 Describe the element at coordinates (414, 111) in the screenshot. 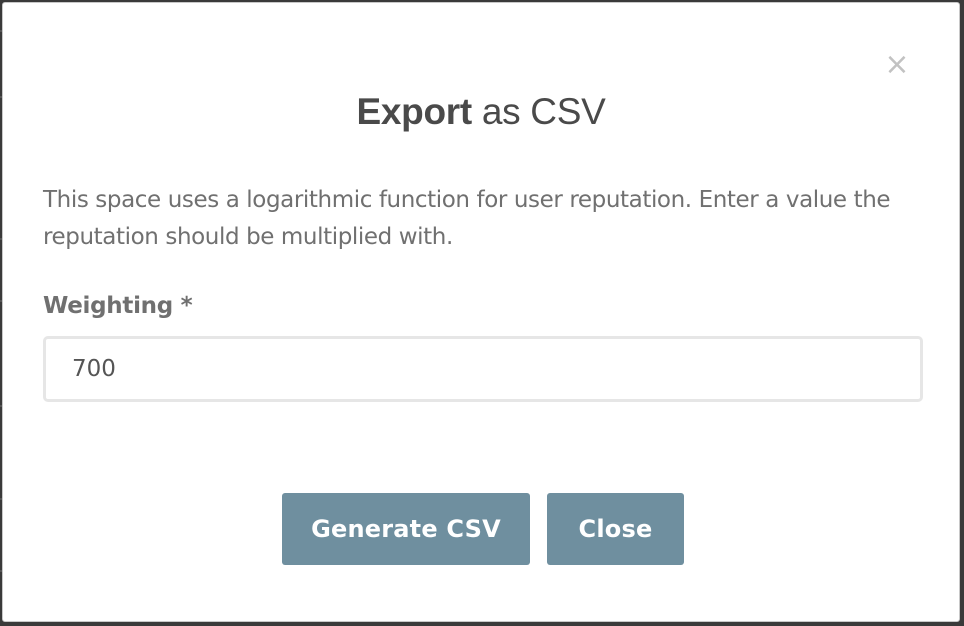

I see `dialog-title-bold: Export` at that location.